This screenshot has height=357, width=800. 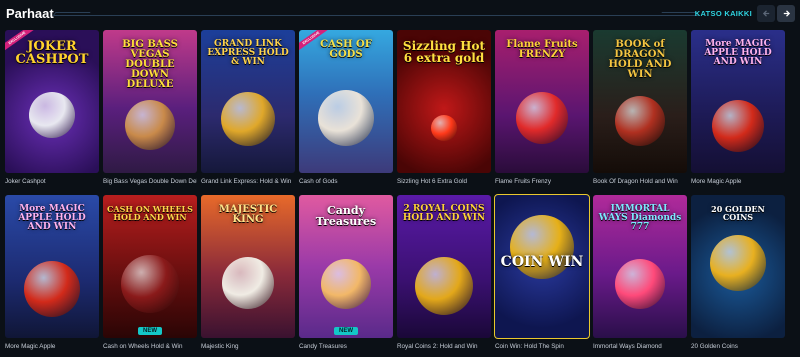 I want to click on game-tile: CASH OF GODS EXCLUSIVE Cash of Gods, so click(x=346, y=110).